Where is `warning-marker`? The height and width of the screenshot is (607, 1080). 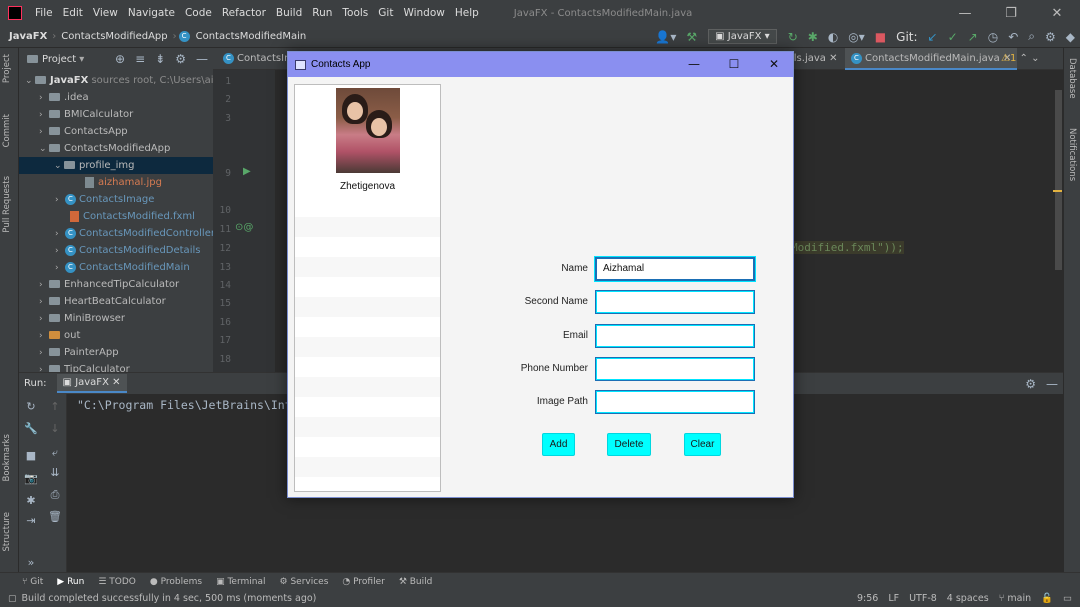
warning-marker is located at coordinates (1057, 191).